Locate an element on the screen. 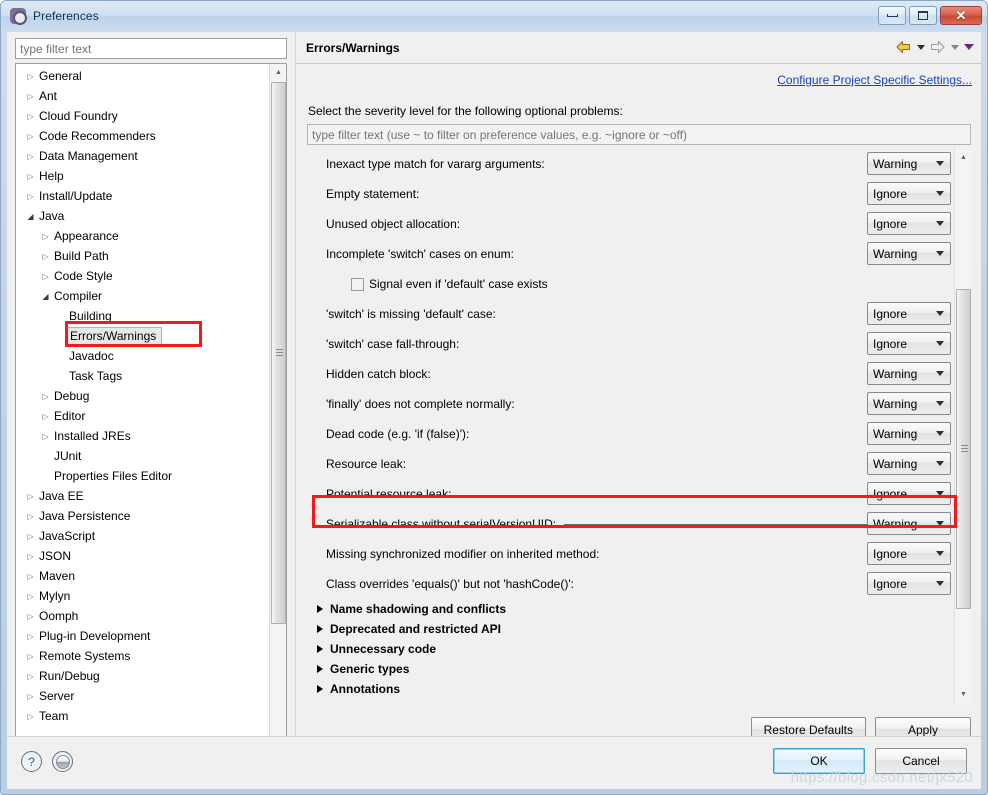  sidebar-item-properties-files-editor: Properties Files Editor is located at coordinates (143, 476).